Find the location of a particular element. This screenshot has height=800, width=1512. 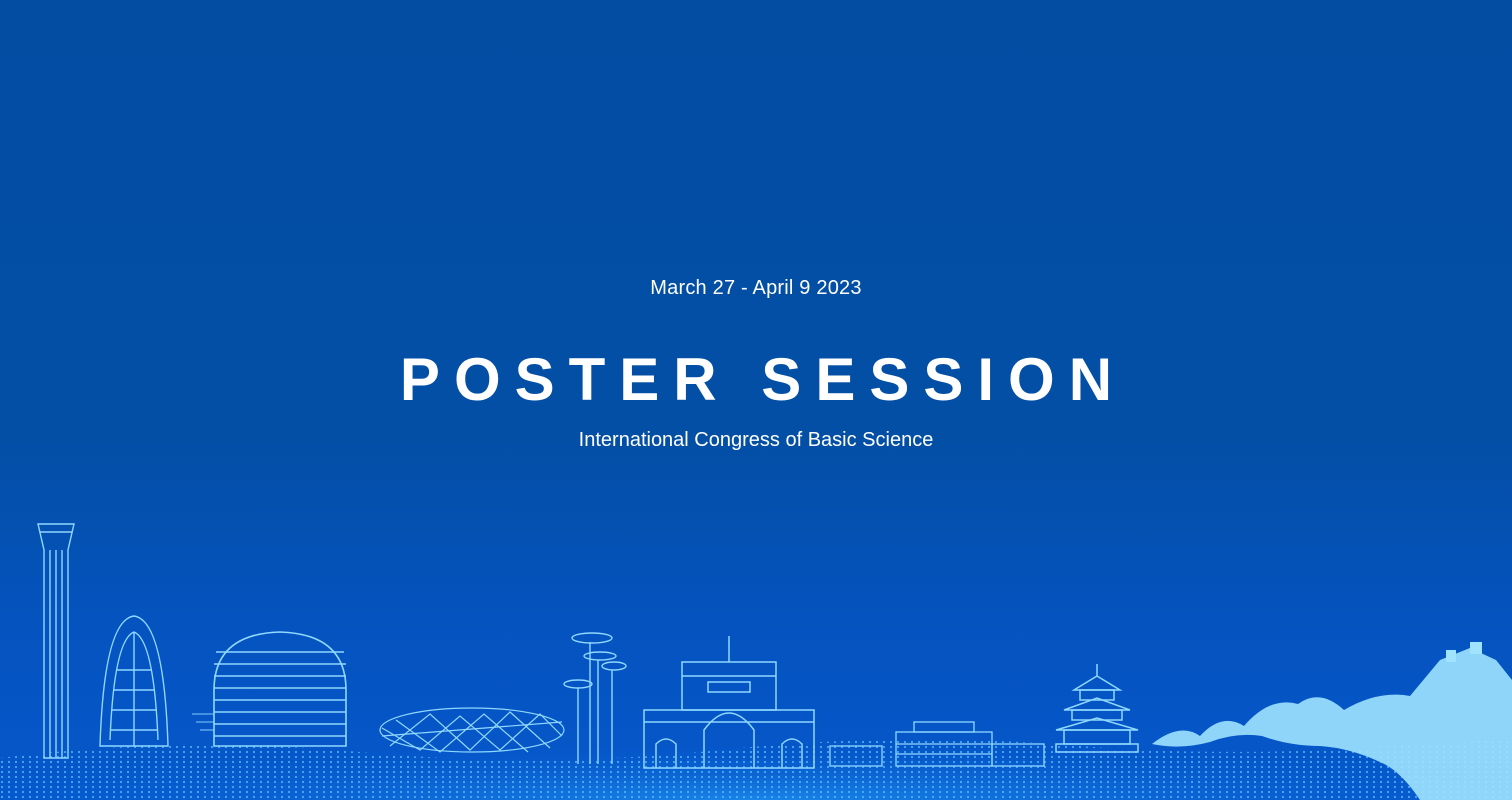

cctv-tower-icon is located at coordinates (56, 641).